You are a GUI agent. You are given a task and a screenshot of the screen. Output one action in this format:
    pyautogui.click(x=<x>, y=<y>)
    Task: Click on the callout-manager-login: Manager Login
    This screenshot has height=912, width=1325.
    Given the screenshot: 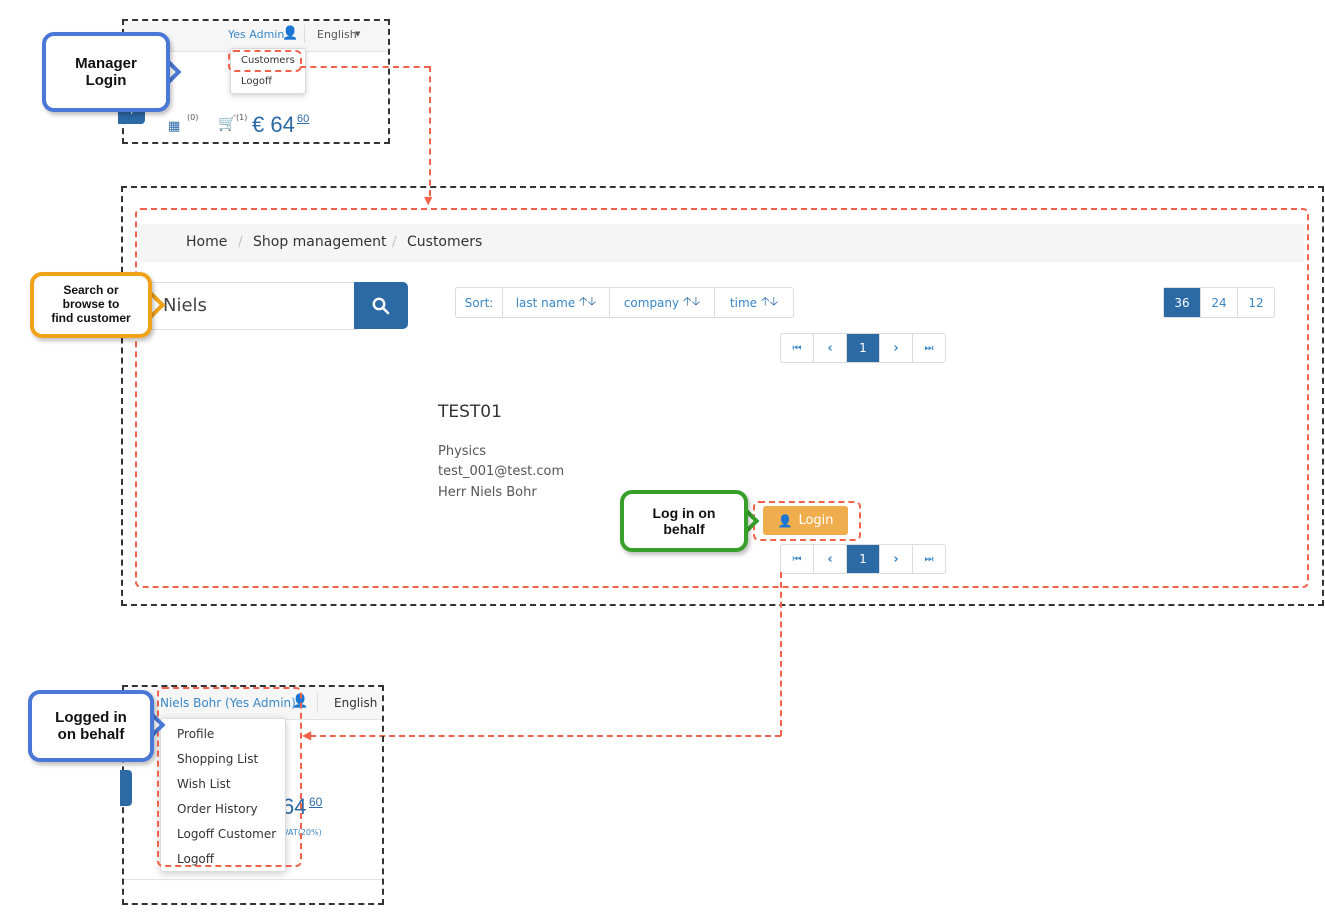 What is the action you would take?
    pyautogui.click(x=112, y=72)
    